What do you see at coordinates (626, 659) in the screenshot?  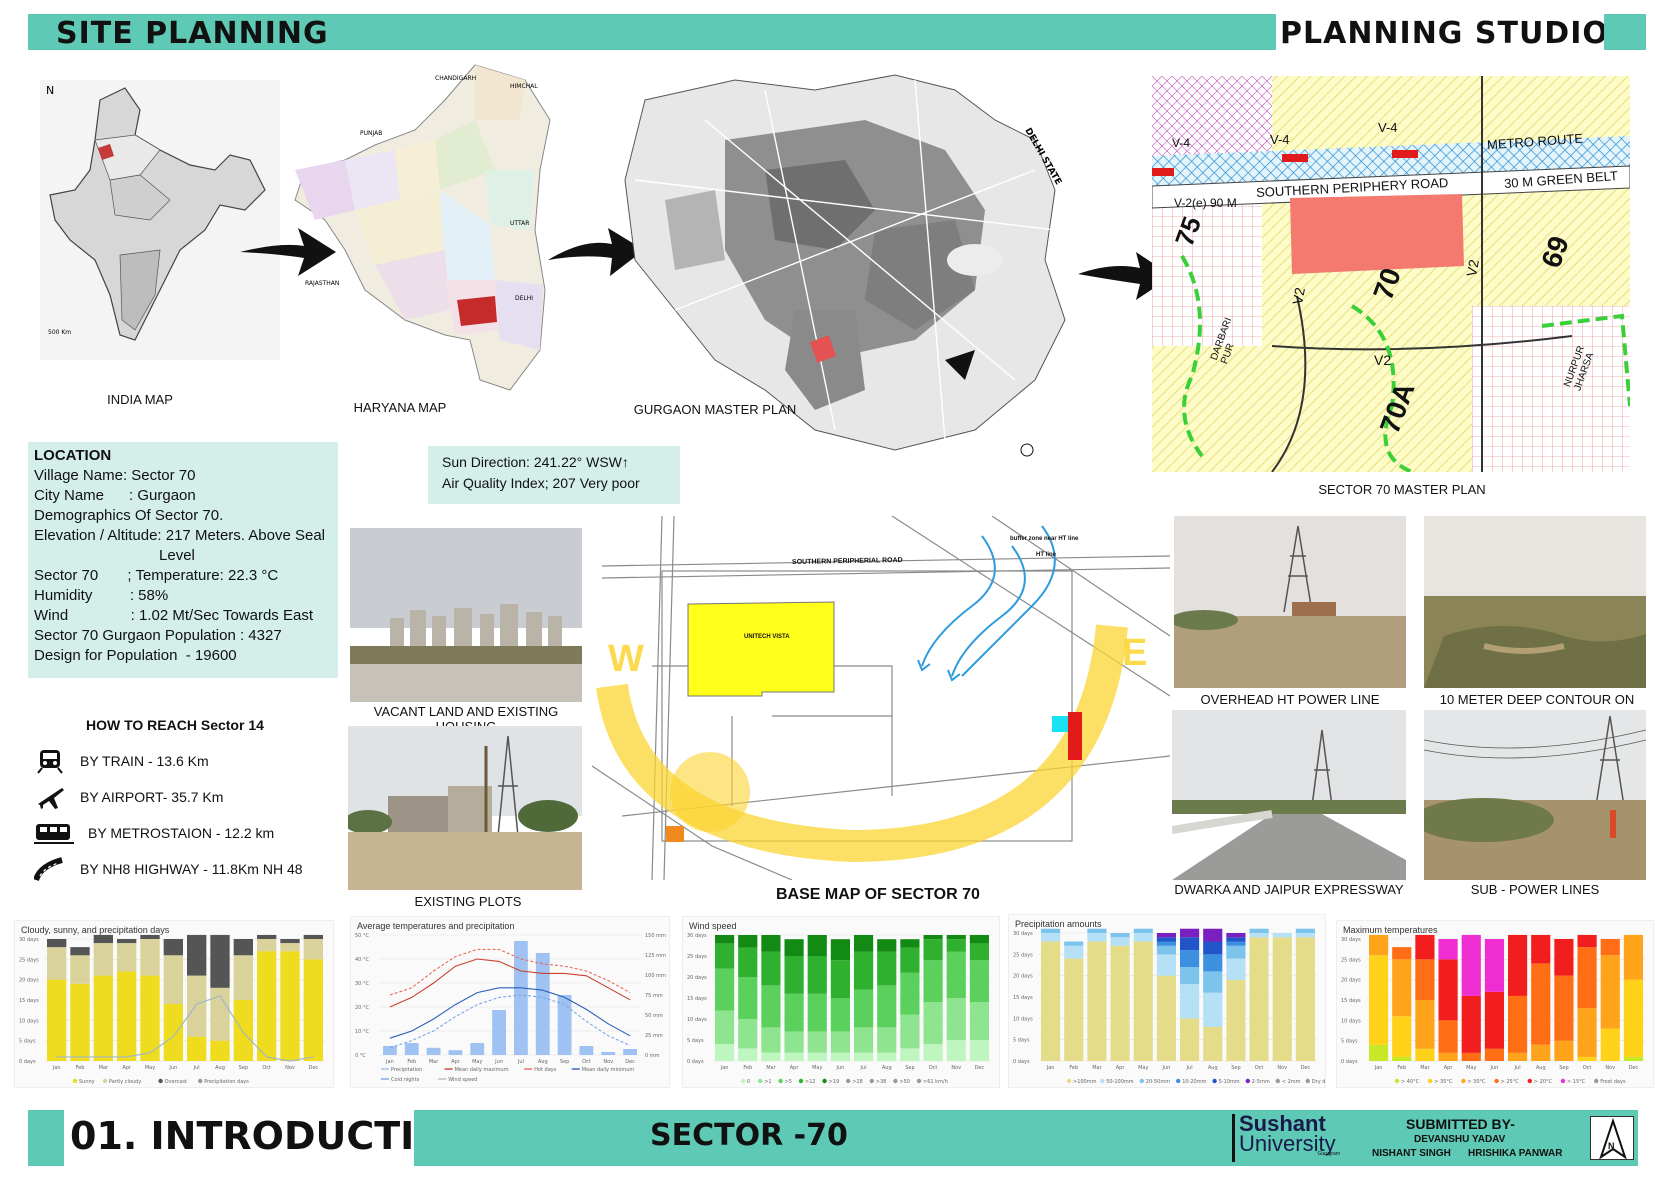 I see `base-map-west: W` at bounding box center [626, 659].